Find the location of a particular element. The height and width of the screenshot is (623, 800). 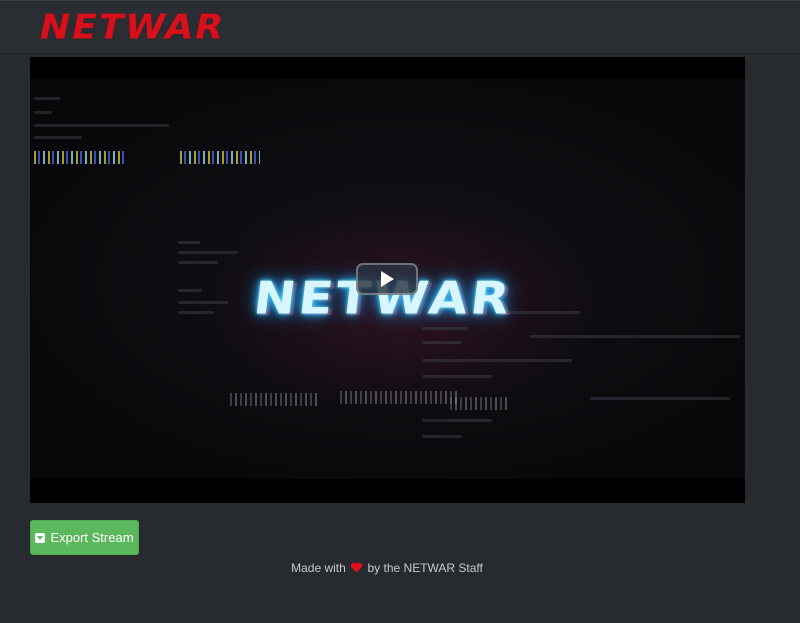

logo-text: NETWAR is located at coordinates (132, 27).